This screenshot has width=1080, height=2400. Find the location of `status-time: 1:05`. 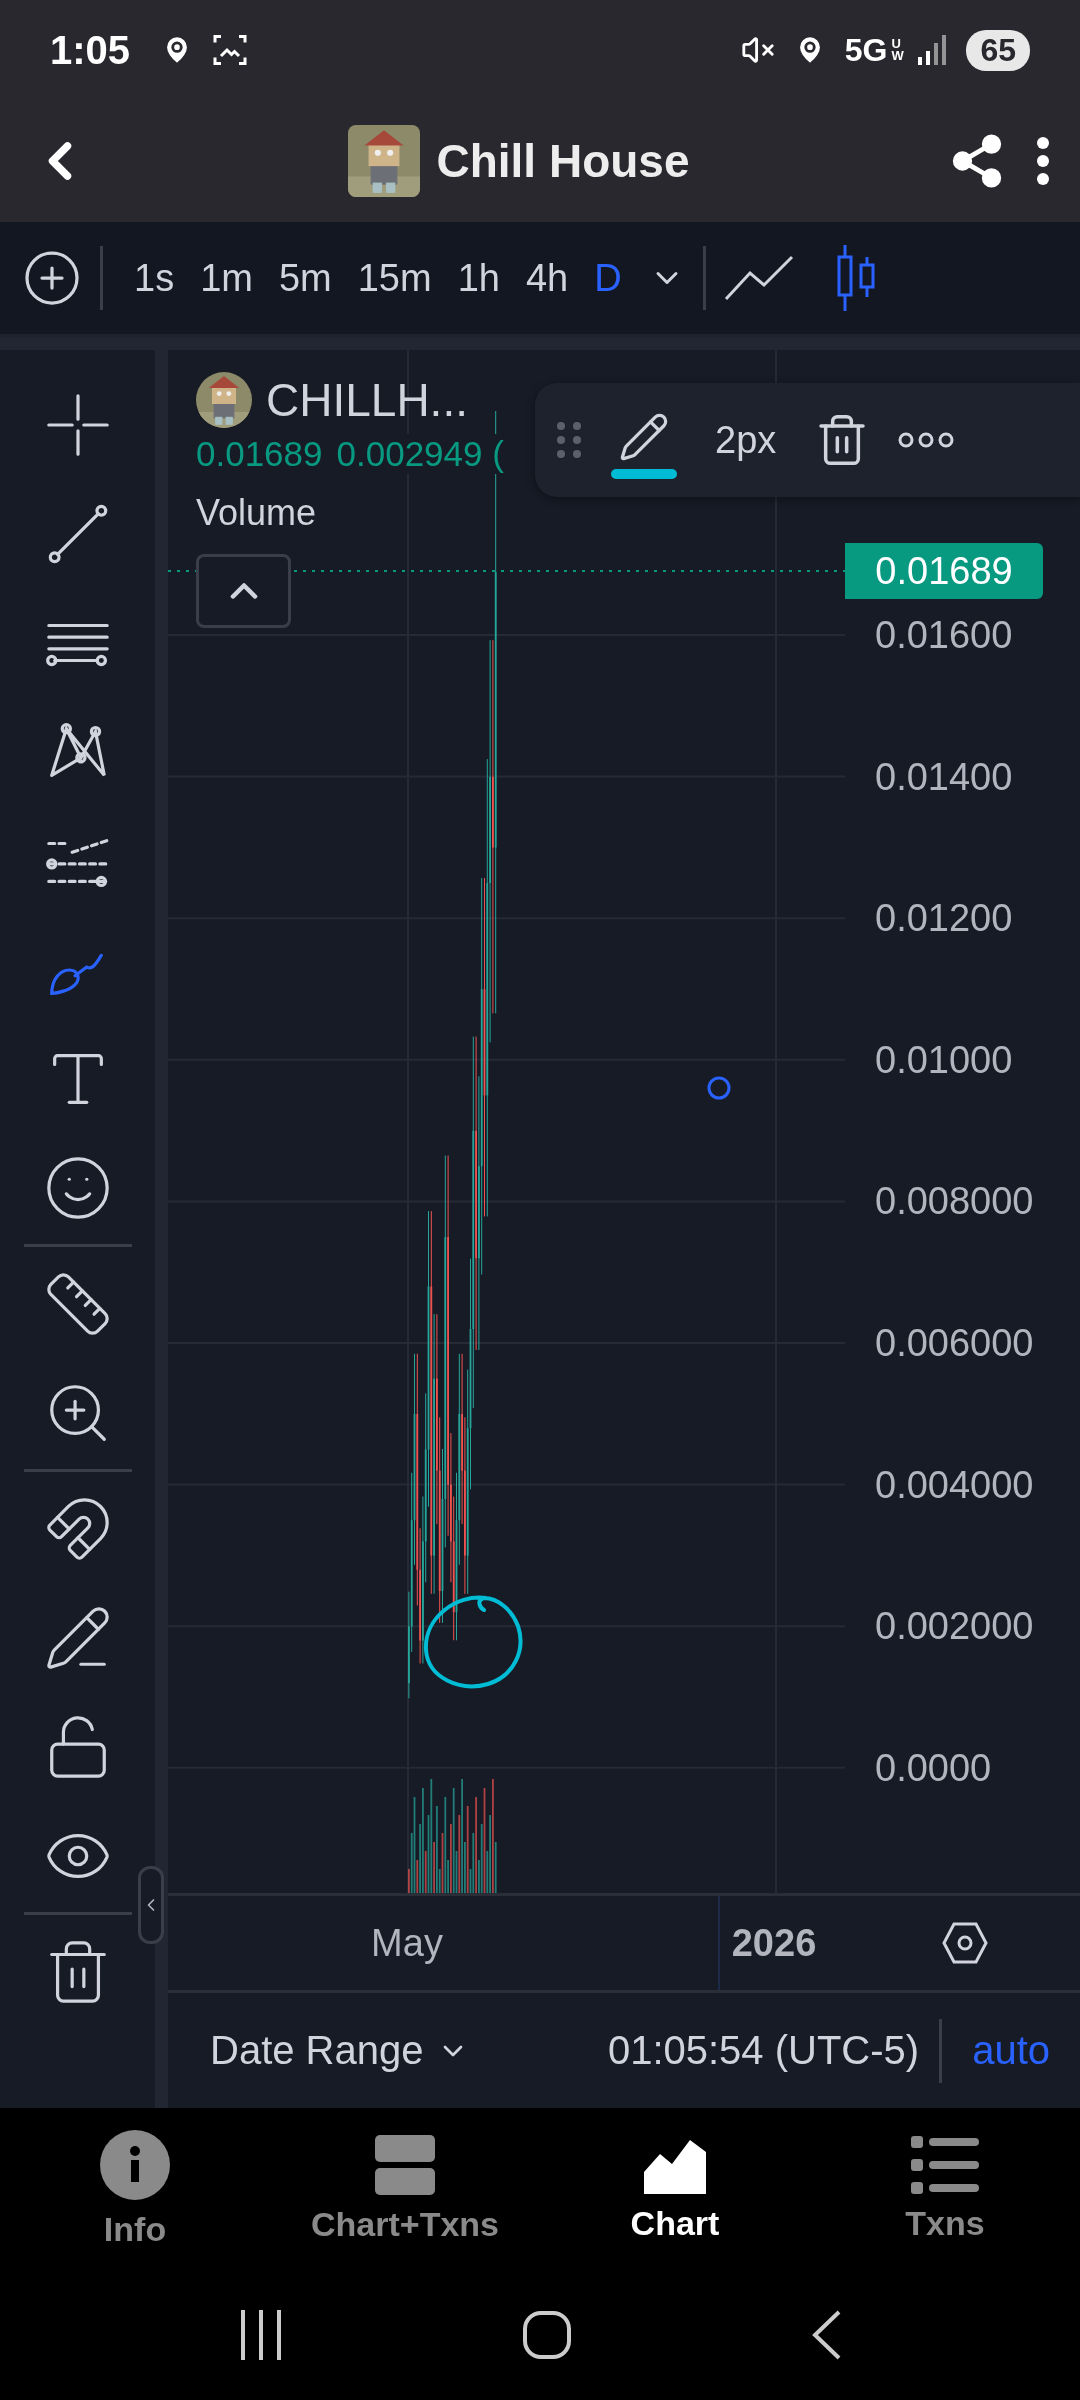

status-time: 1:05 is located at coordinates (90, 50).